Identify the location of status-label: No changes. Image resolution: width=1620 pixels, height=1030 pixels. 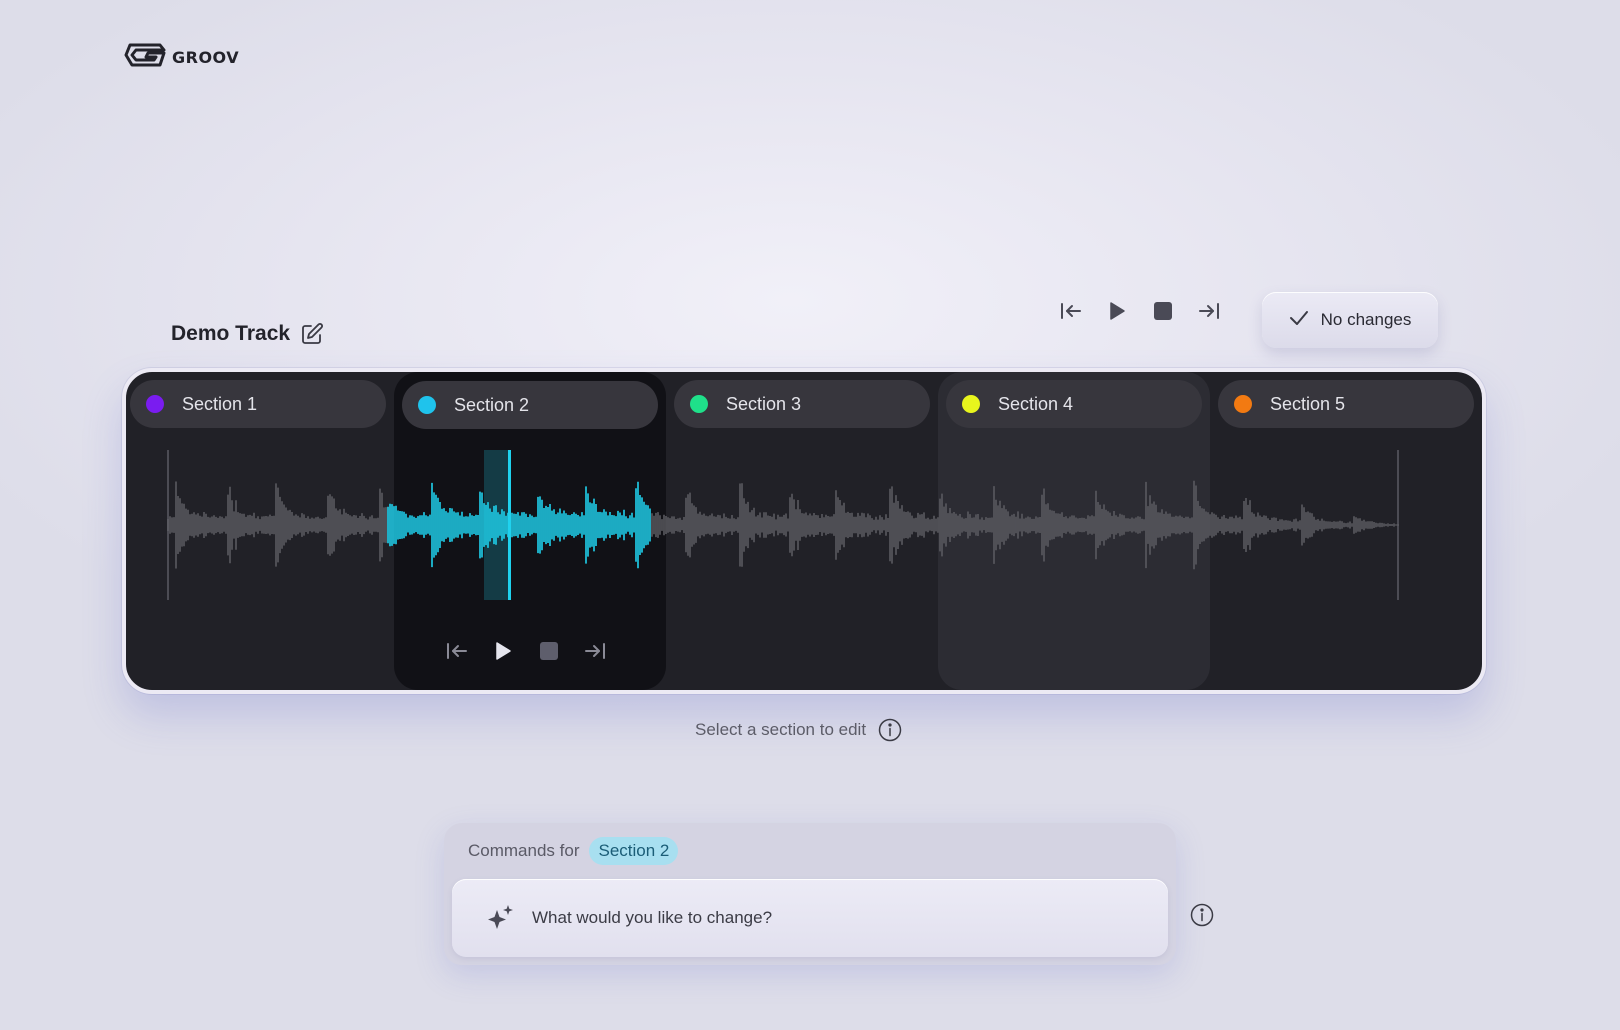
(1366, 319).